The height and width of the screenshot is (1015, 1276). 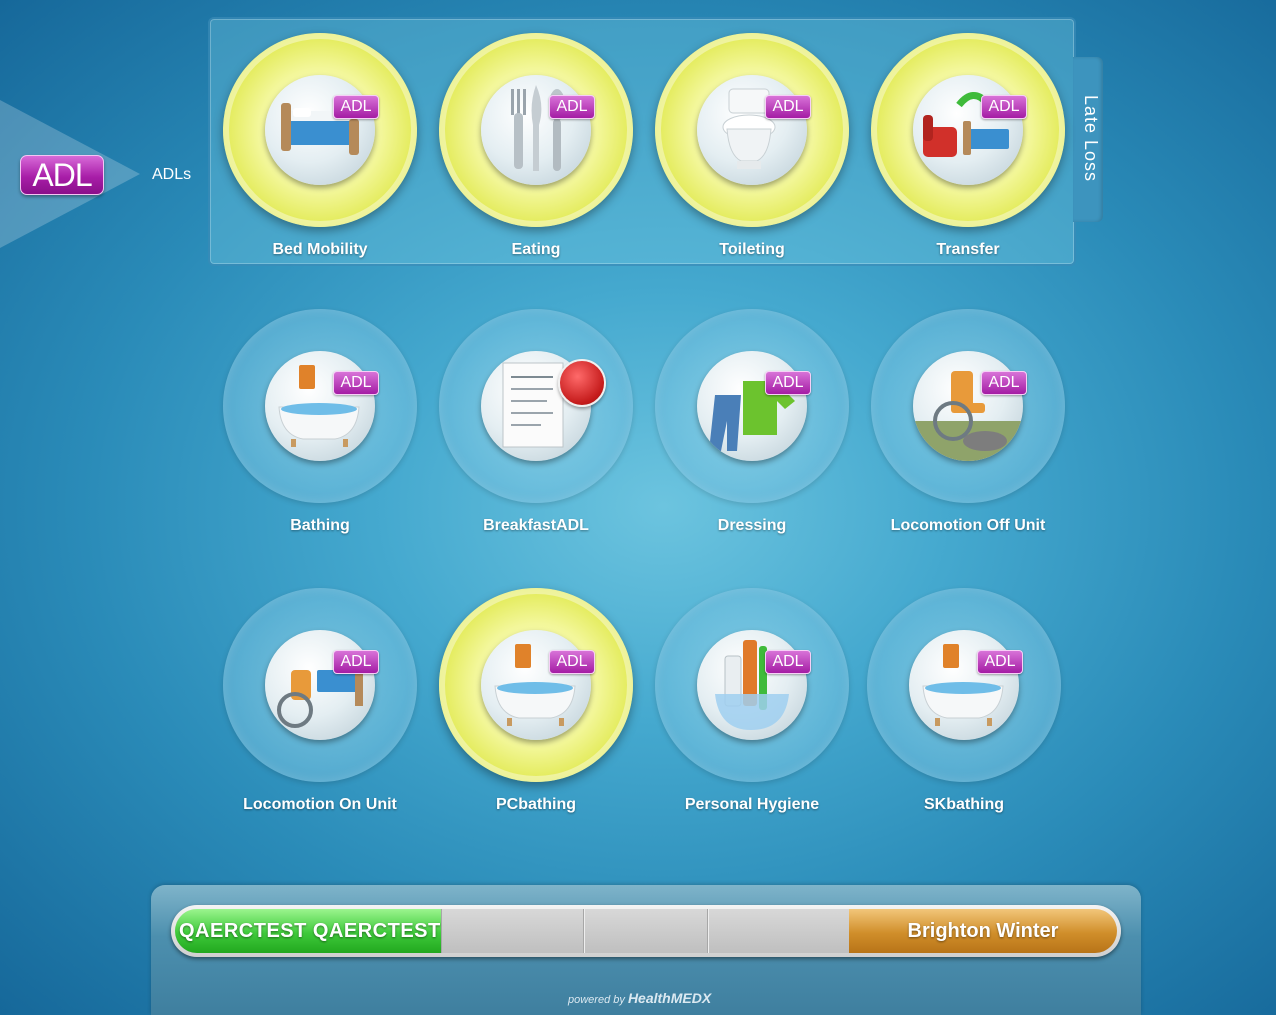 I want to click on tile-personal-hygiene: ADL Personal Hygiene, so click(x=750, y=718).